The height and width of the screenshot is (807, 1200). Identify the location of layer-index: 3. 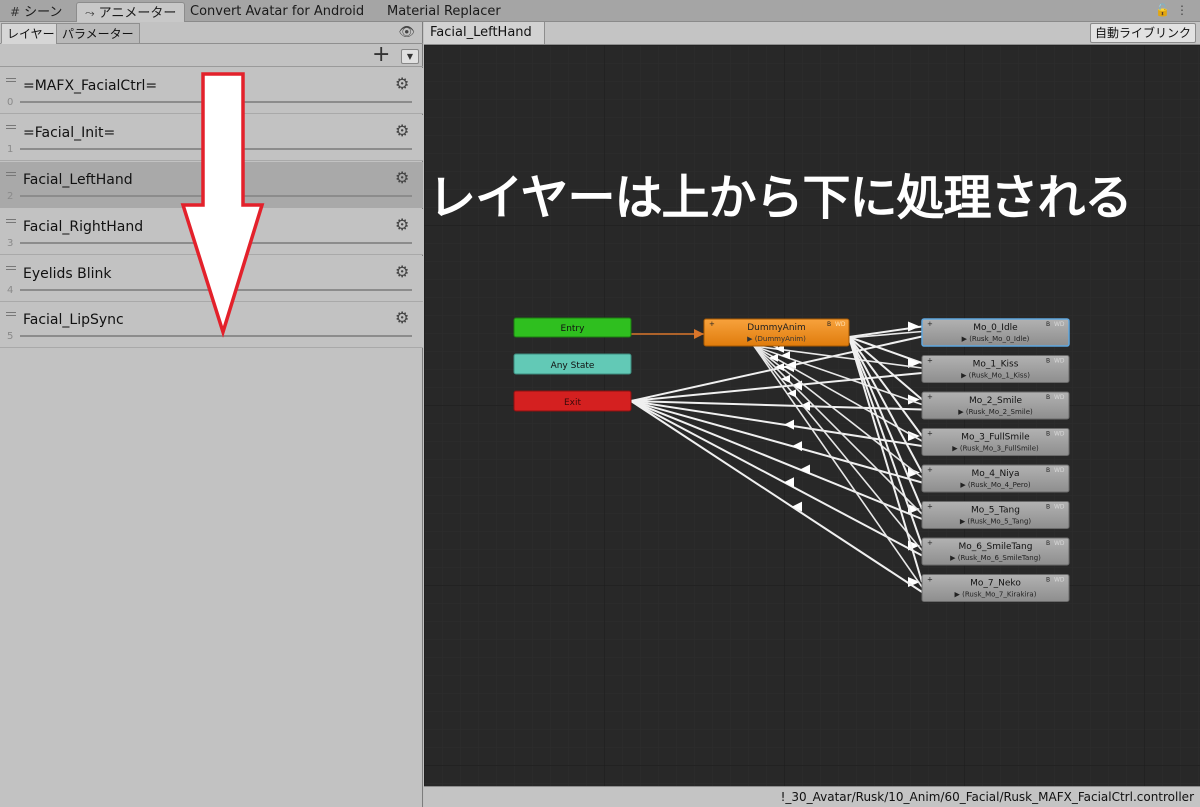
(10, 243).